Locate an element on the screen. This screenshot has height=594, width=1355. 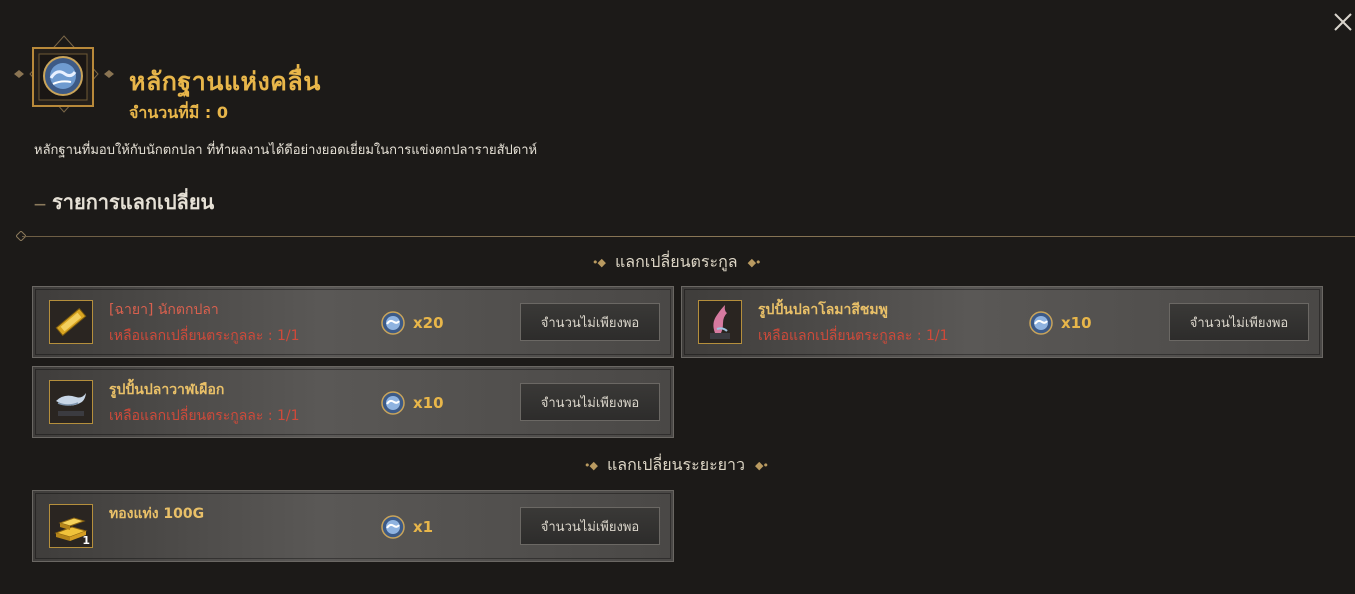
item-cost: x1 is located at coordinates (407, 527).